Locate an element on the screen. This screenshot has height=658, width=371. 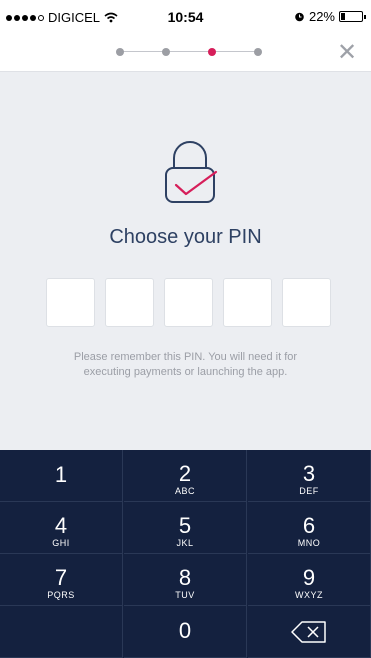
key-9: 9 WXYZ is located at coordinates (309, 580).